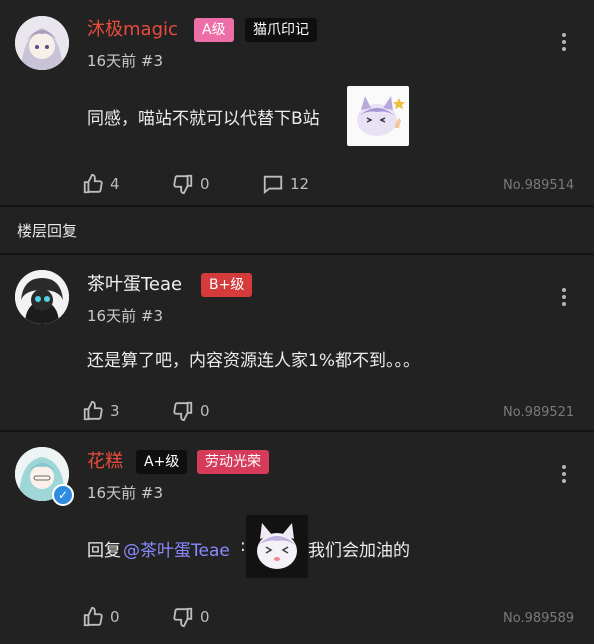 Image resolution: width=594 pixels, height=644 pixels. What do you see at coordinates (359, 551) in the screenshot?
I see `comment-text: 我们会加油的` at bounding box center [359, 551].